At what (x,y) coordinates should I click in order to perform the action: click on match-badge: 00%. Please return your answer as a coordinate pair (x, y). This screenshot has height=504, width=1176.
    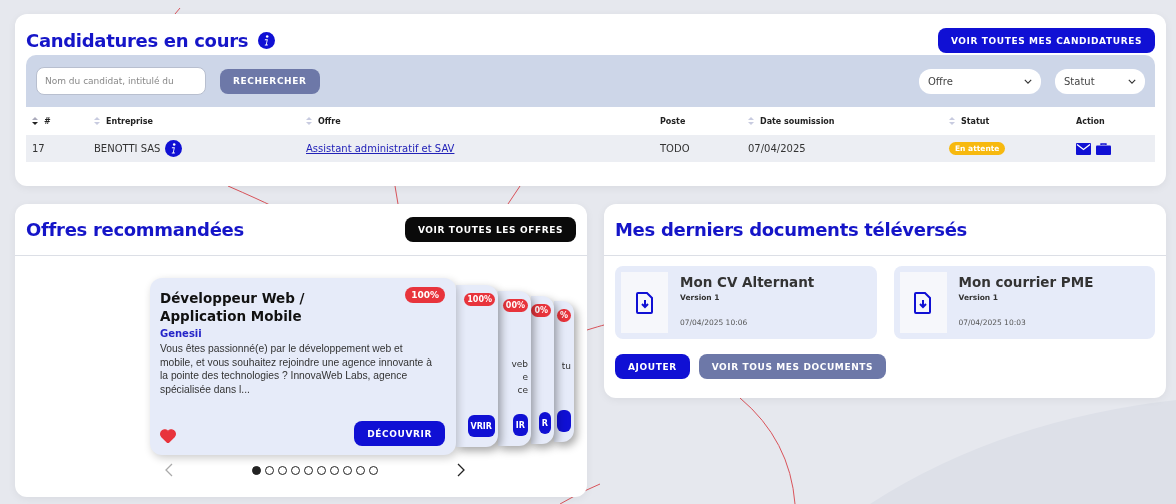
    Looking at the image, I should click on (515, 305).